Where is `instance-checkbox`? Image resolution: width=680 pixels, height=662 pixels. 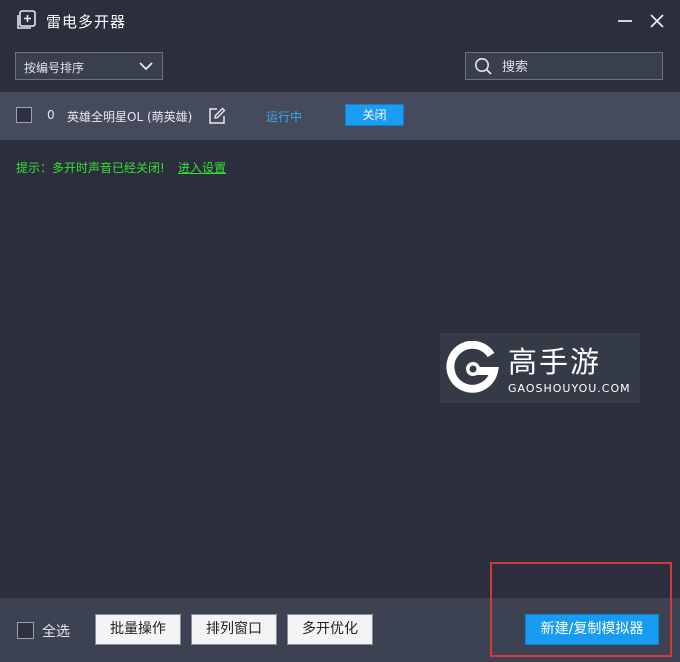
instance-checkbox is located at coordinates (24, 115).